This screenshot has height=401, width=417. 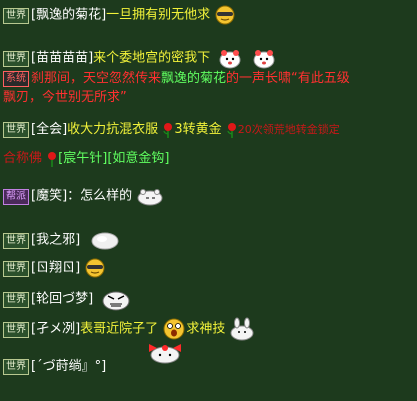 I want to click on message-text: 求神技, so click(x=206, y=329).